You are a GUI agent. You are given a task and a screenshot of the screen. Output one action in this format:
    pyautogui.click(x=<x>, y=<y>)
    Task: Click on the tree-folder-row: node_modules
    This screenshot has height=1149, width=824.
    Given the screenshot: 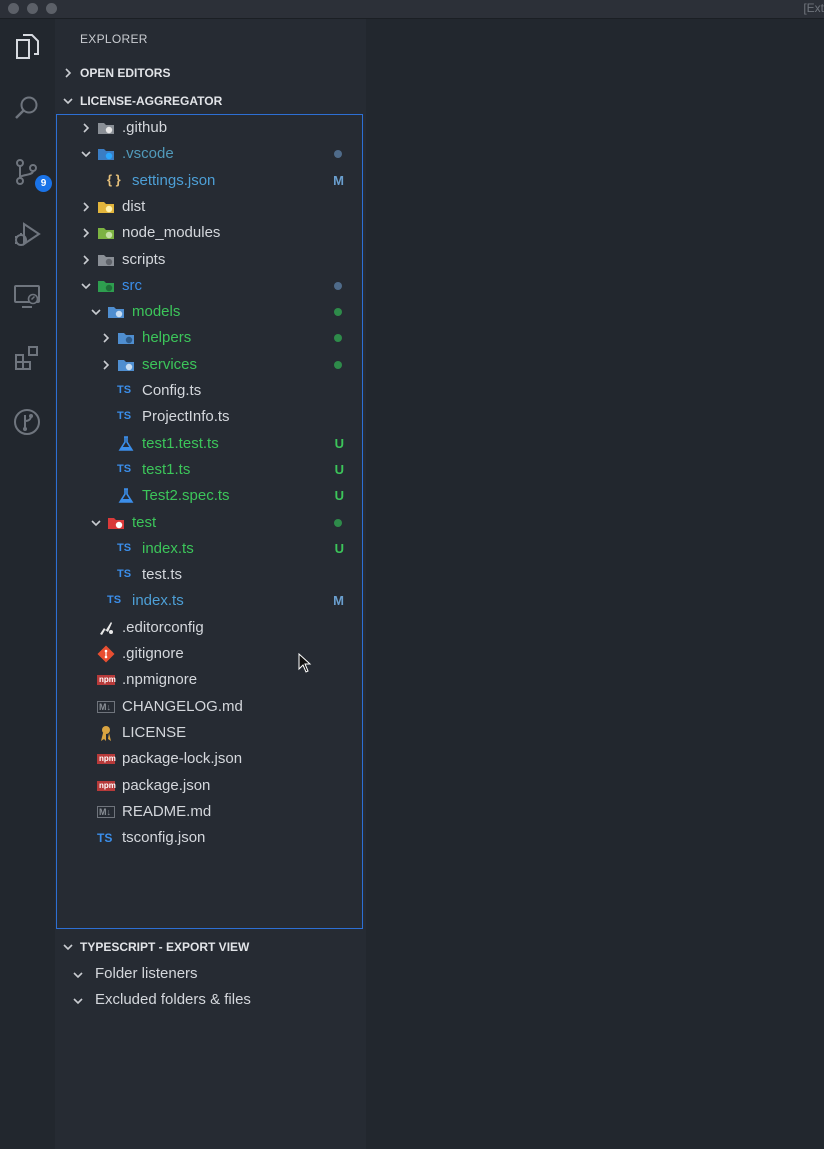 What is the action you would take?
    pyautogui.click(x=209, y=233)
    